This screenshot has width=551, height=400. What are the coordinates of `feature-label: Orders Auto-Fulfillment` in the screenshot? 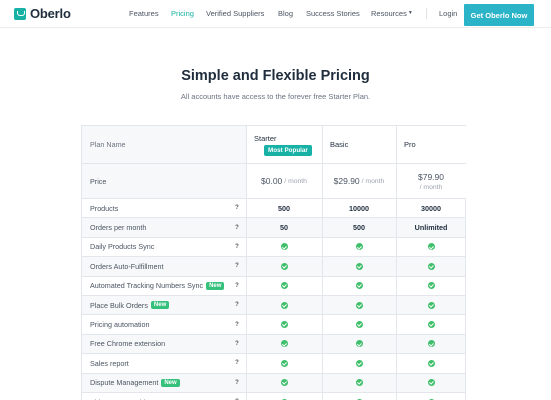 It's located at (155, 266).